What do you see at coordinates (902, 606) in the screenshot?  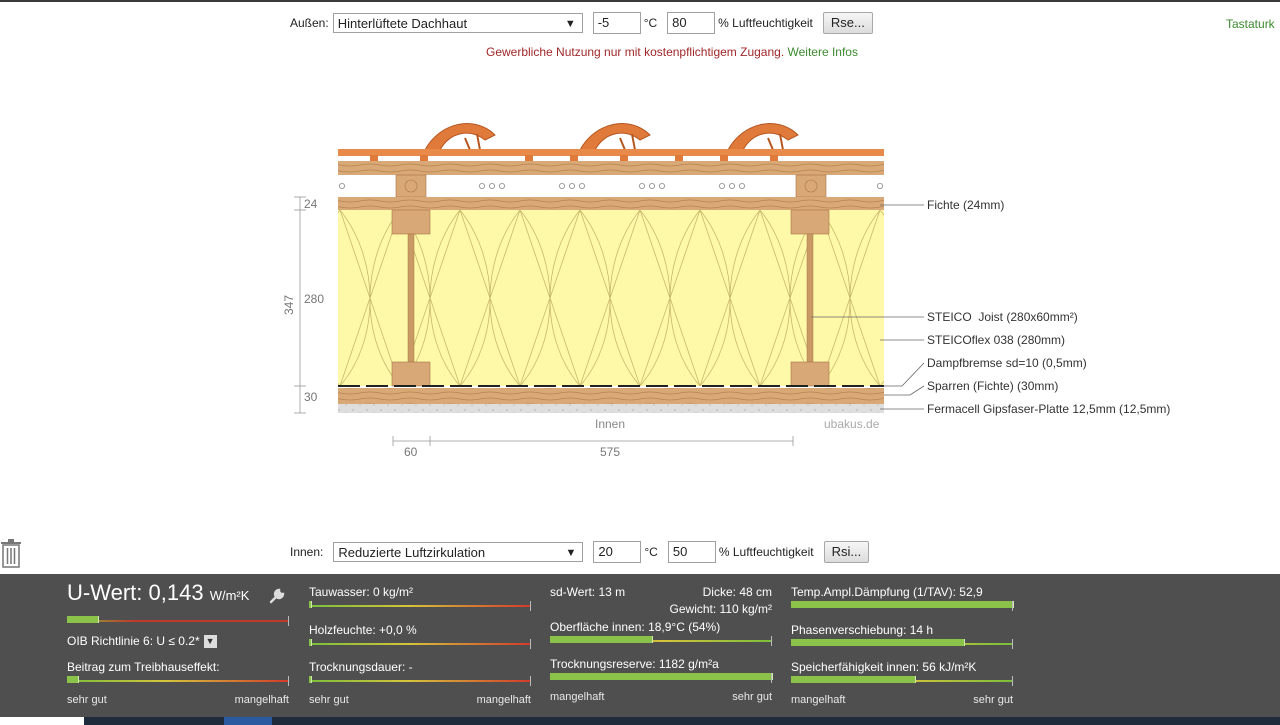 I see `temp-amp-bar` at bounding box center [902, 606].